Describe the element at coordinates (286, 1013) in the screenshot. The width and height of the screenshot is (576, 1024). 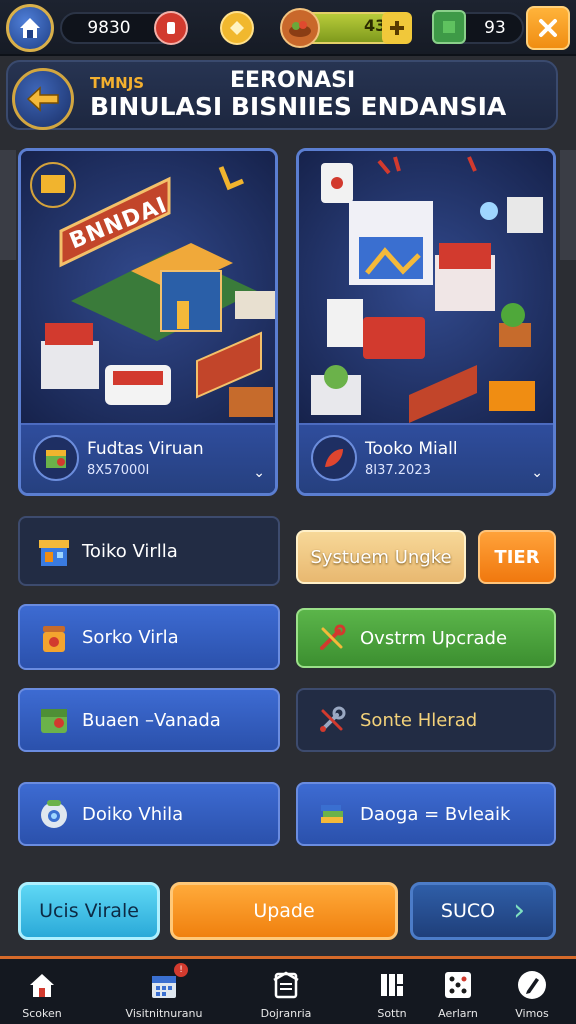
I see `nav-item-documents-label: Dojranria` at that location.